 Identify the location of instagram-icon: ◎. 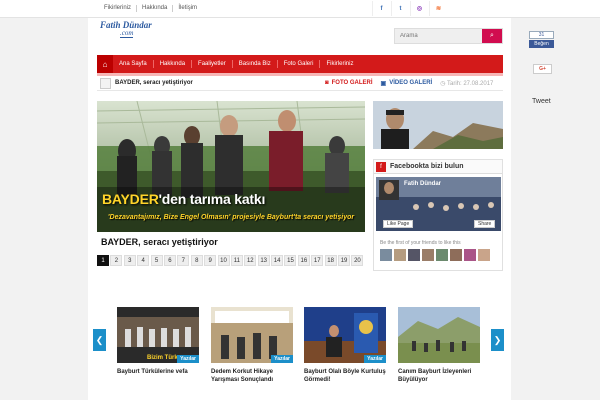
(419, 8).